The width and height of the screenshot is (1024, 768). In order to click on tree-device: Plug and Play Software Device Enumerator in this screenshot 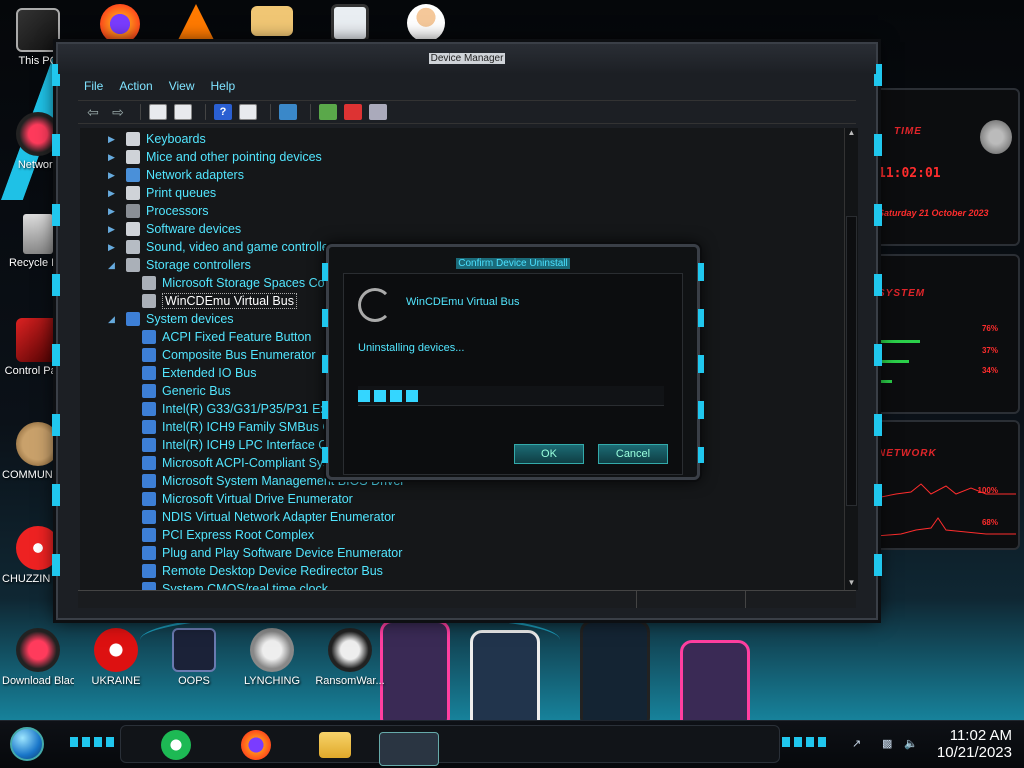, I will do `click(272, 553)`.